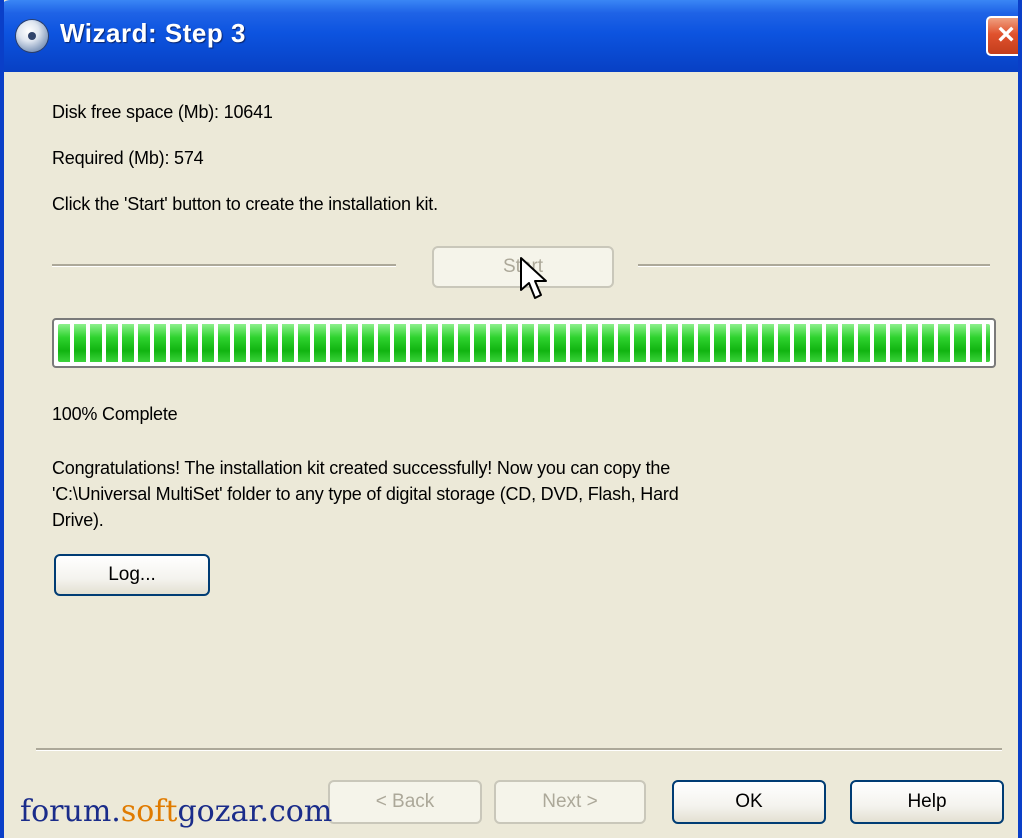  What do you see at coordinates (814, 265) in the screenshot?
I see `start-separator-right` at bounding box center [814, 265].